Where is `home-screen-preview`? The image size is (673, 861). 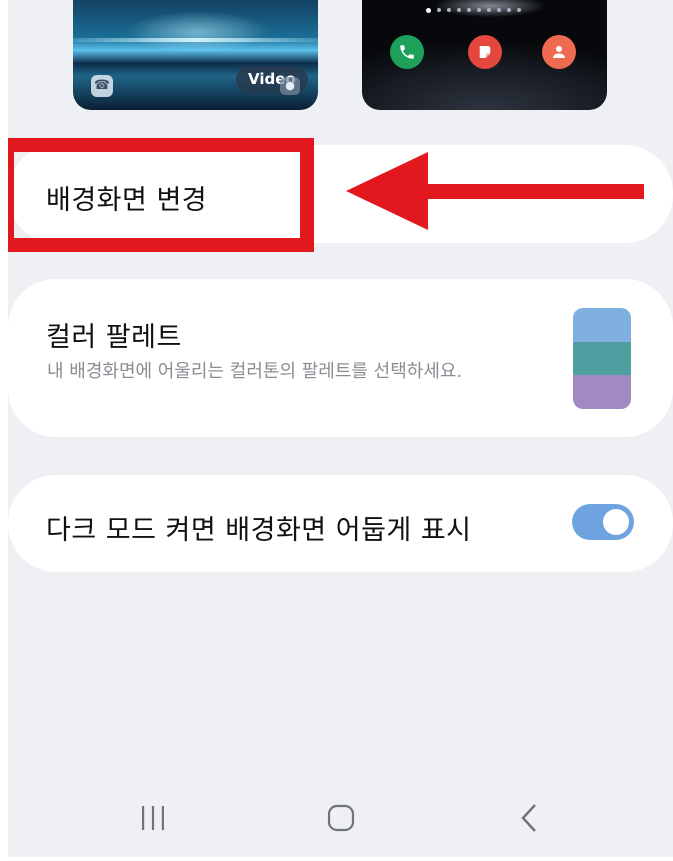 home-screen-preview is located at coordinates (484, 55).